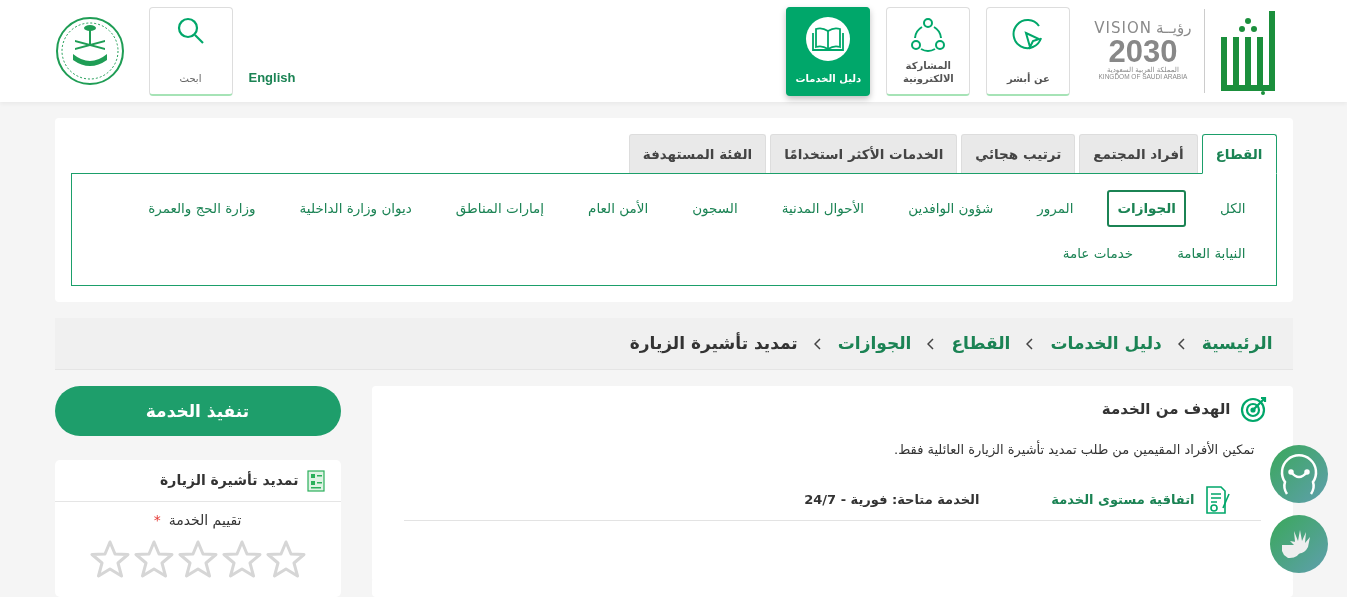  I want to click on sector-filter: وزارة الحج والعمرة, so click(202, 208).